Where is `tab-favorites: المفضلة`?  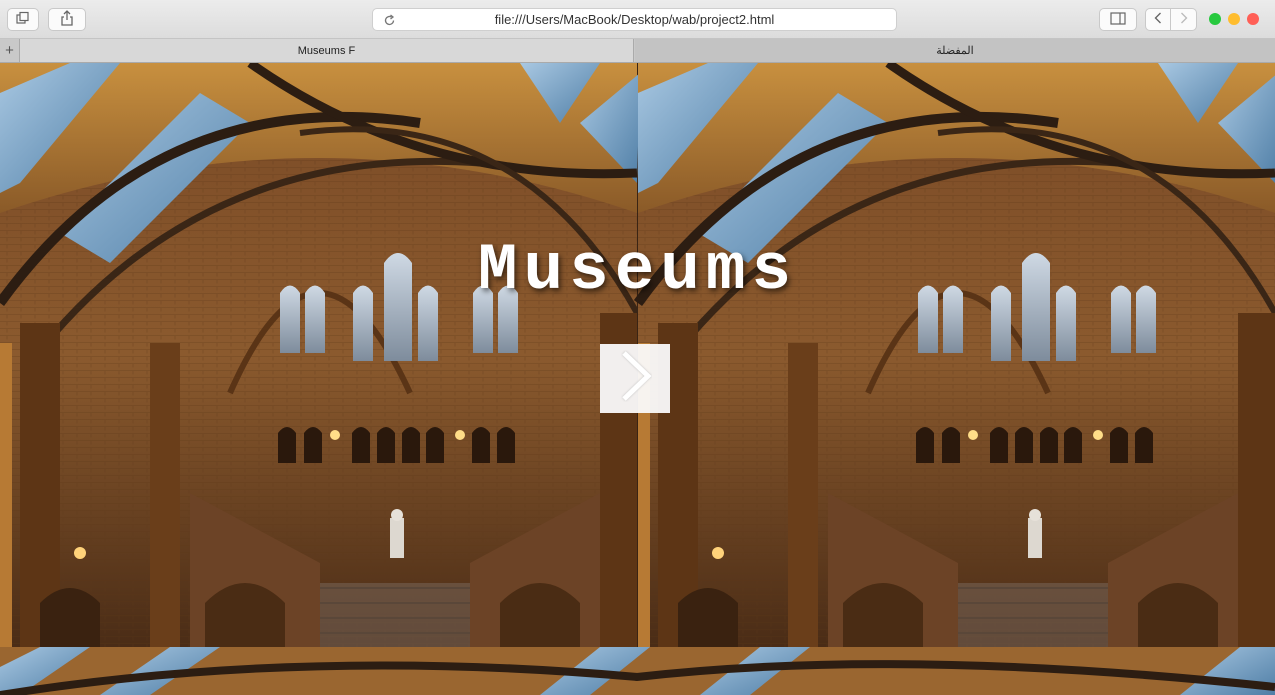 tab-favorites: المفضلة is located at coordinates (955, 50).